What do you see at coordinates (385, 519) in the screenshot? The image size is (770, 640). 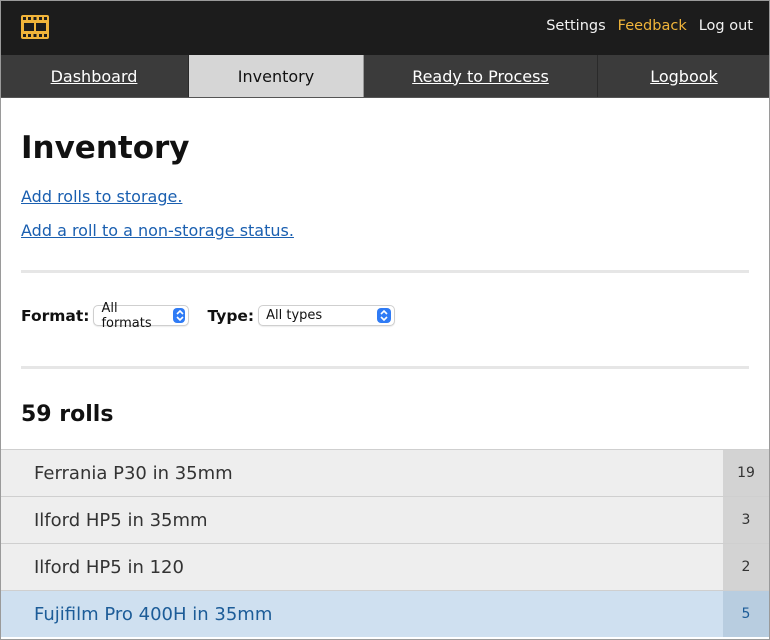 I see `list-item: Ilford HP5 in 35mm 3` at bounding box center [385, 519].